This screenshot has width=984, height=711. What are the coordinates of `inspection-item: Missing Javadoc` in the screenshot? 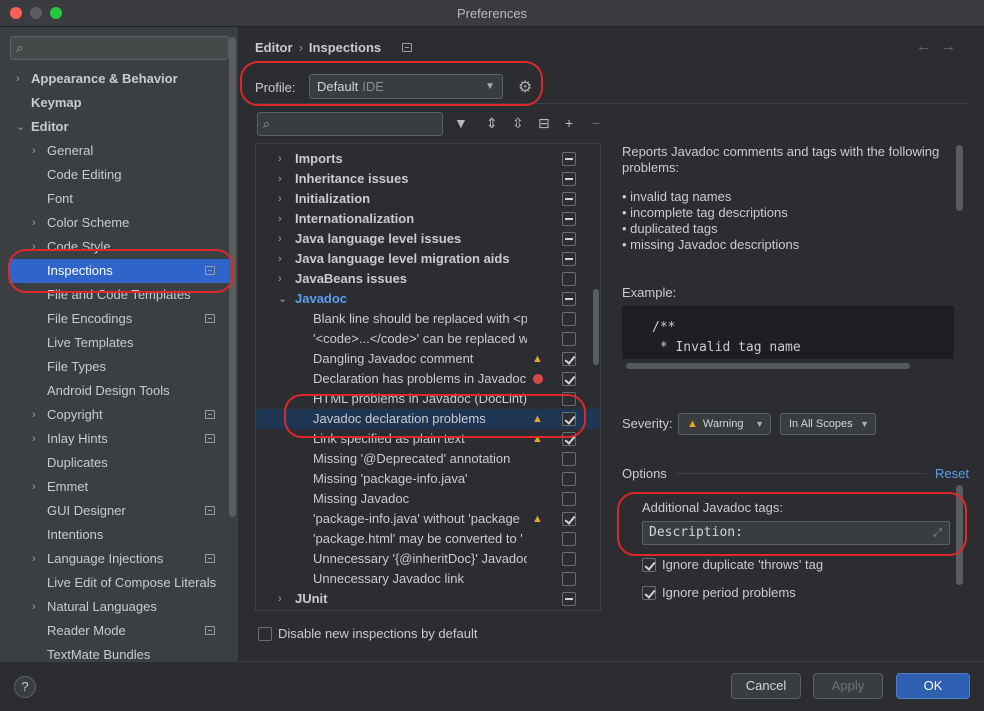 It's located at (428, 499).